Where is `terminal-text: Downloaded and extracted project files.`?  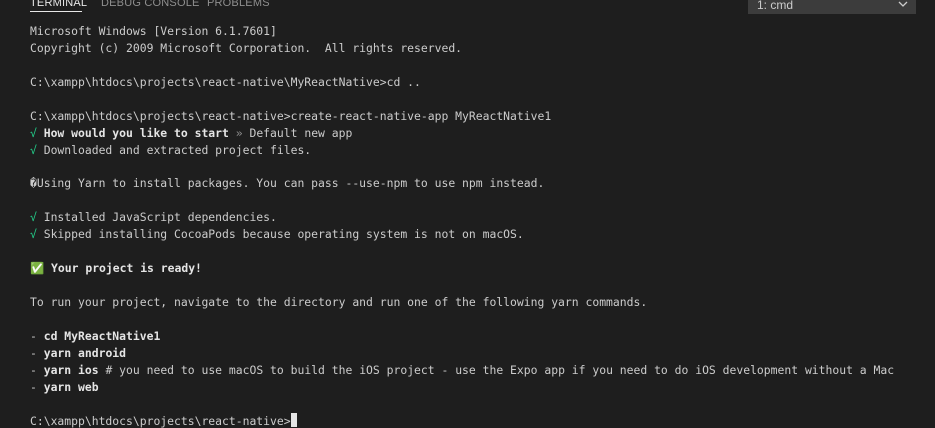 terminal-text: Downloaded and extracted project files. is located at coordinates (174, 149).